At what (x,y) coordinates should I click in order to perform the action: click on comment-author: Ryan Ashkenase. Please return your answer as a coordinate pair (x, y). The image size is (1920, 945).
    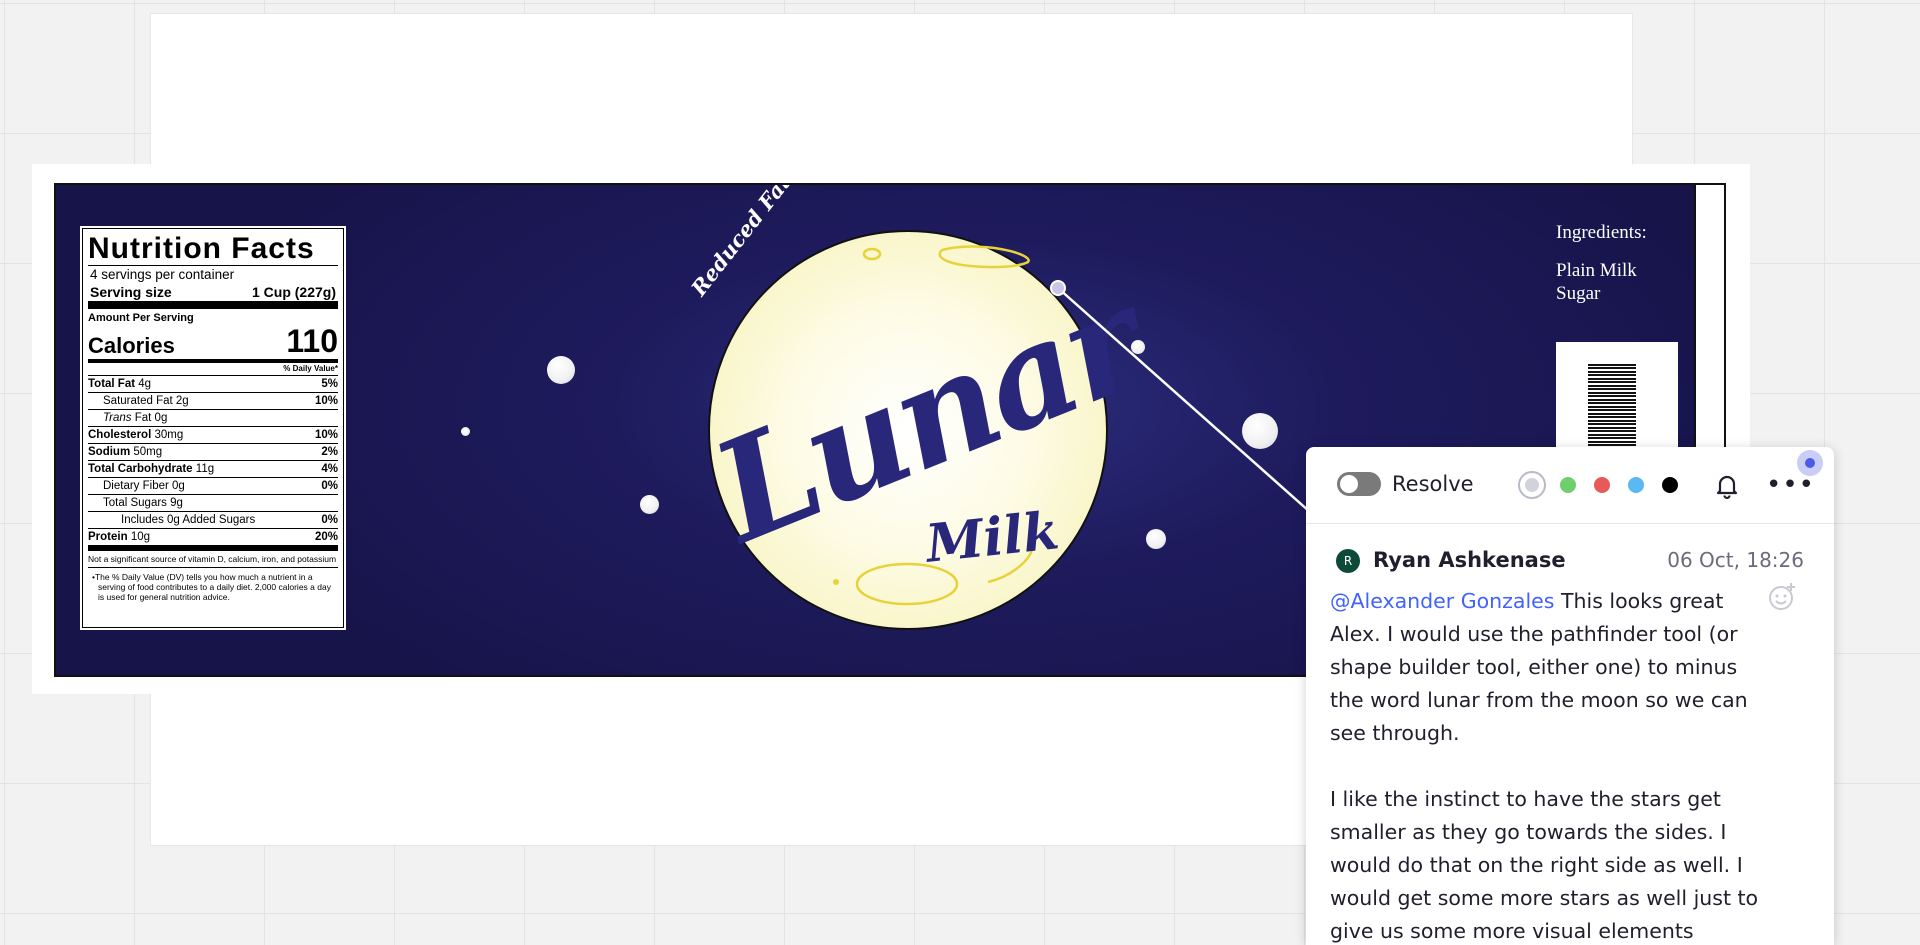
    Looking at the image, I should click on (1469, 560).